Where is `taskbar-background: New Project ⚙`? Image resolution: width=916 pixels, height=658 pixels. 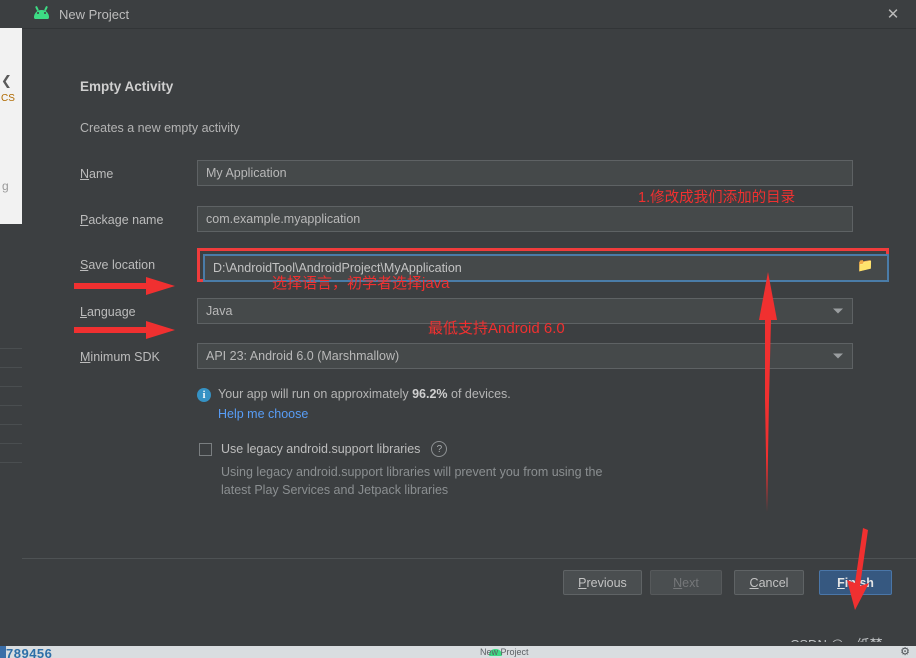
taskbar-background: New Project ⚙ is located at coordinates (458, 652).